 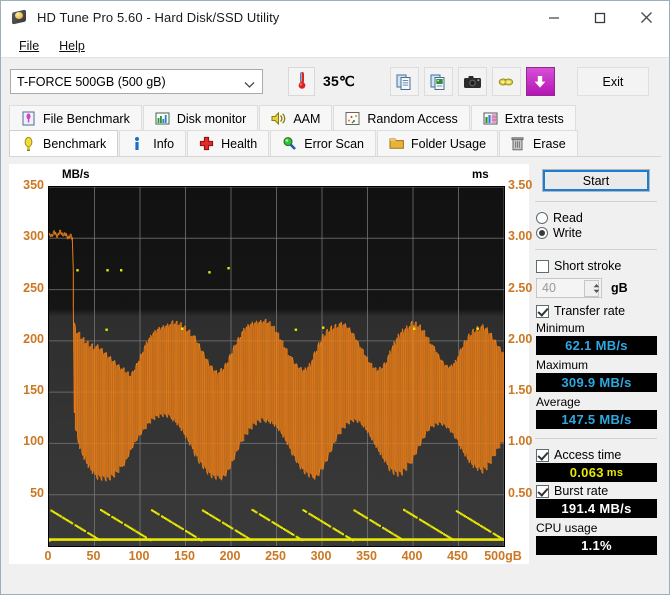 What do you see at coordinates (164, 143) in the screenshot?
I see `tab-info-label: Info` at bounding box center [164, 143].